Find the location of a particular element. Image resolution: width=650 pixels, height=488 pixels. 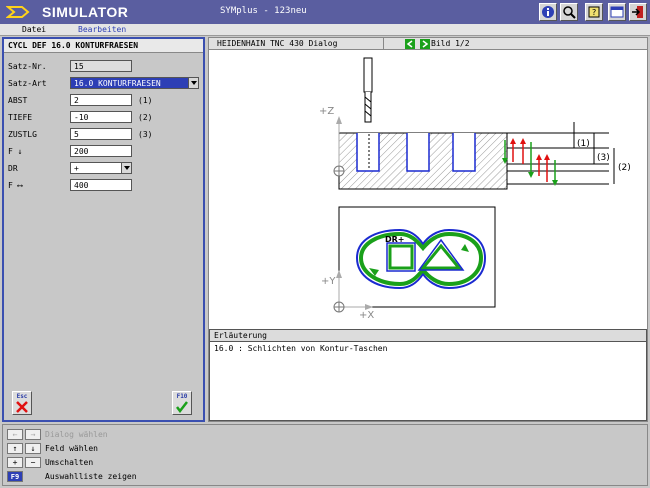

menu-bar: Datei Bearbeiten is located at coordinates (325, 30).